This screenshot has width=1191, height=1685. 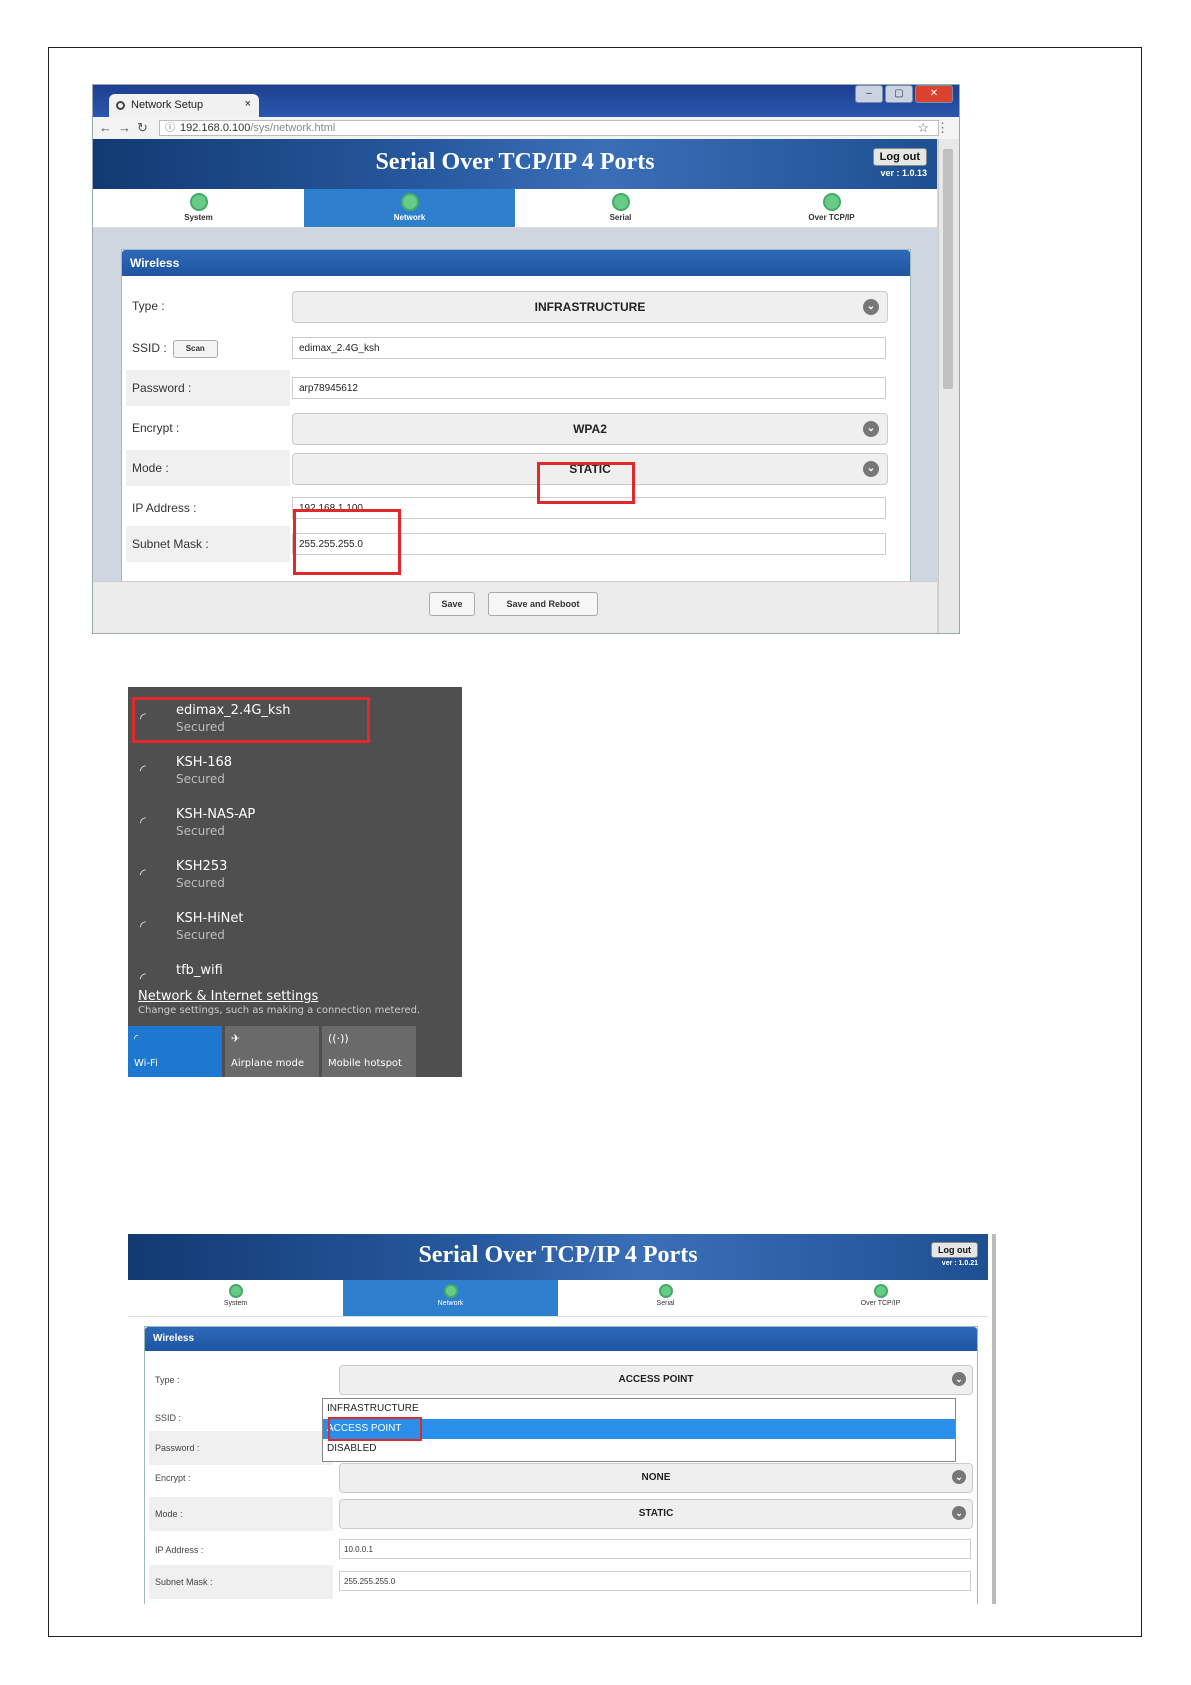 What do you see at coordinates (656, 1514) in the screenshot?
I see `mode-select: STATIC ⌄` at bounding box center [656, 1514].